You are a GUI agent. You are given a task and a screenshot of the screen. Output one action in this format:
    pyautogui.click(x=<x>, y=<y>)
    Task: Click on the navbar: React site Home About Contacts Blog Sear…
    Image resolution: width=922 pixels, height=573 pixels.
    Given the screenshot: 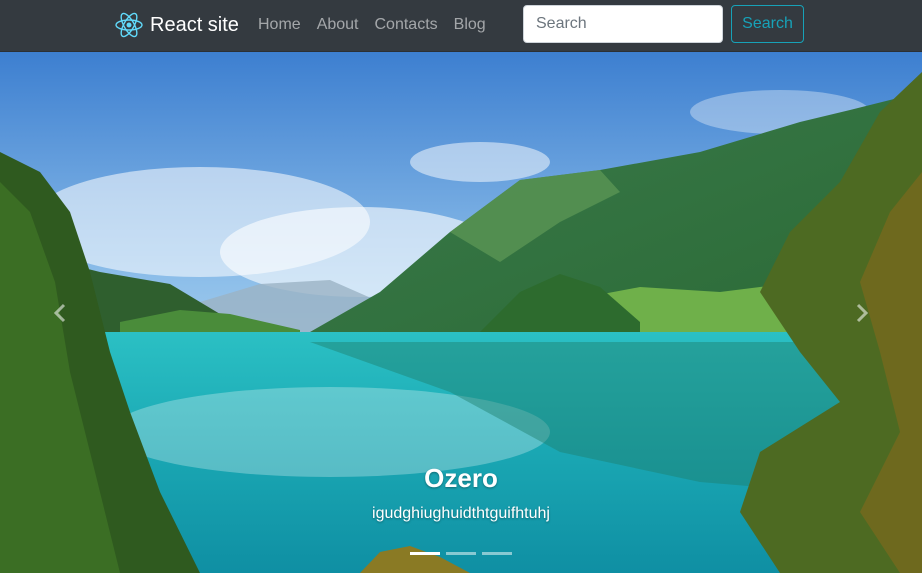 What is the action you would take?
    pyautogui.click(x=461, y=26)
    